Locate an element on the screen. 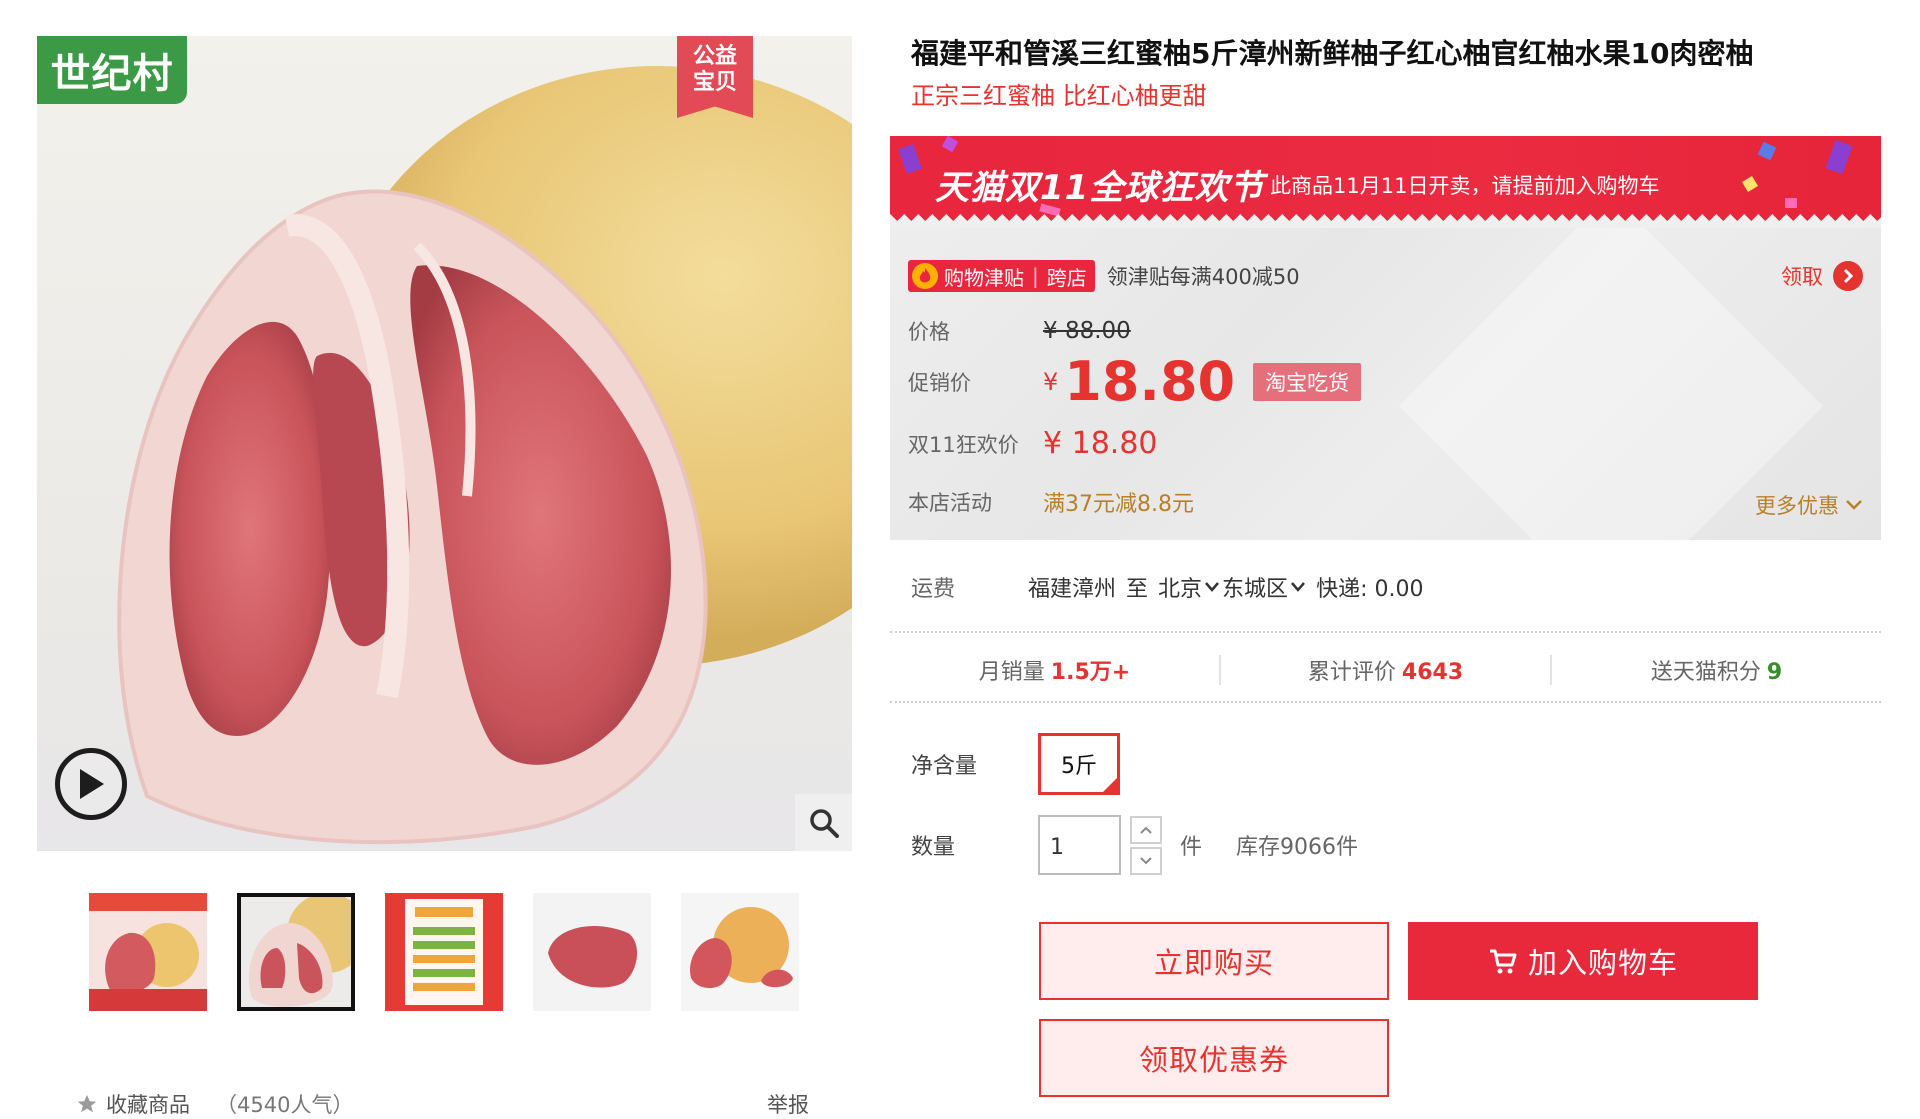 The height and width of the screenshot is (1119, 1920). claim-coupon-link: 领取 is located at coordinates (1822, 276).